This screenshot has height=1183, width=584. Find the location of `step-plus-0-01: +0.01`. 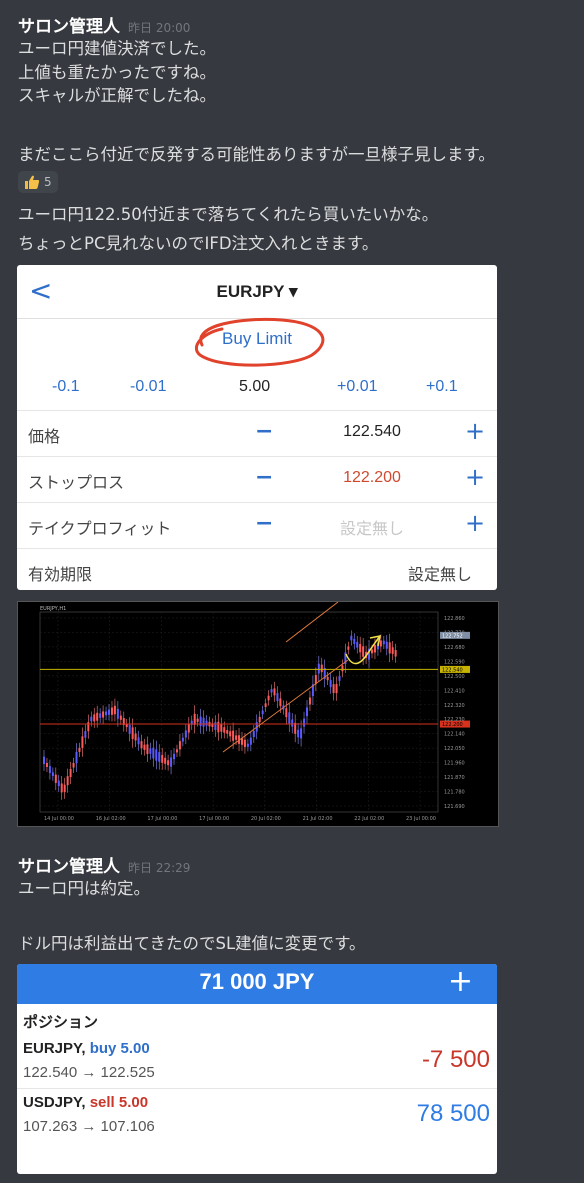

step-plus-0-01: +0.01 is located at coordinates (357, 386).